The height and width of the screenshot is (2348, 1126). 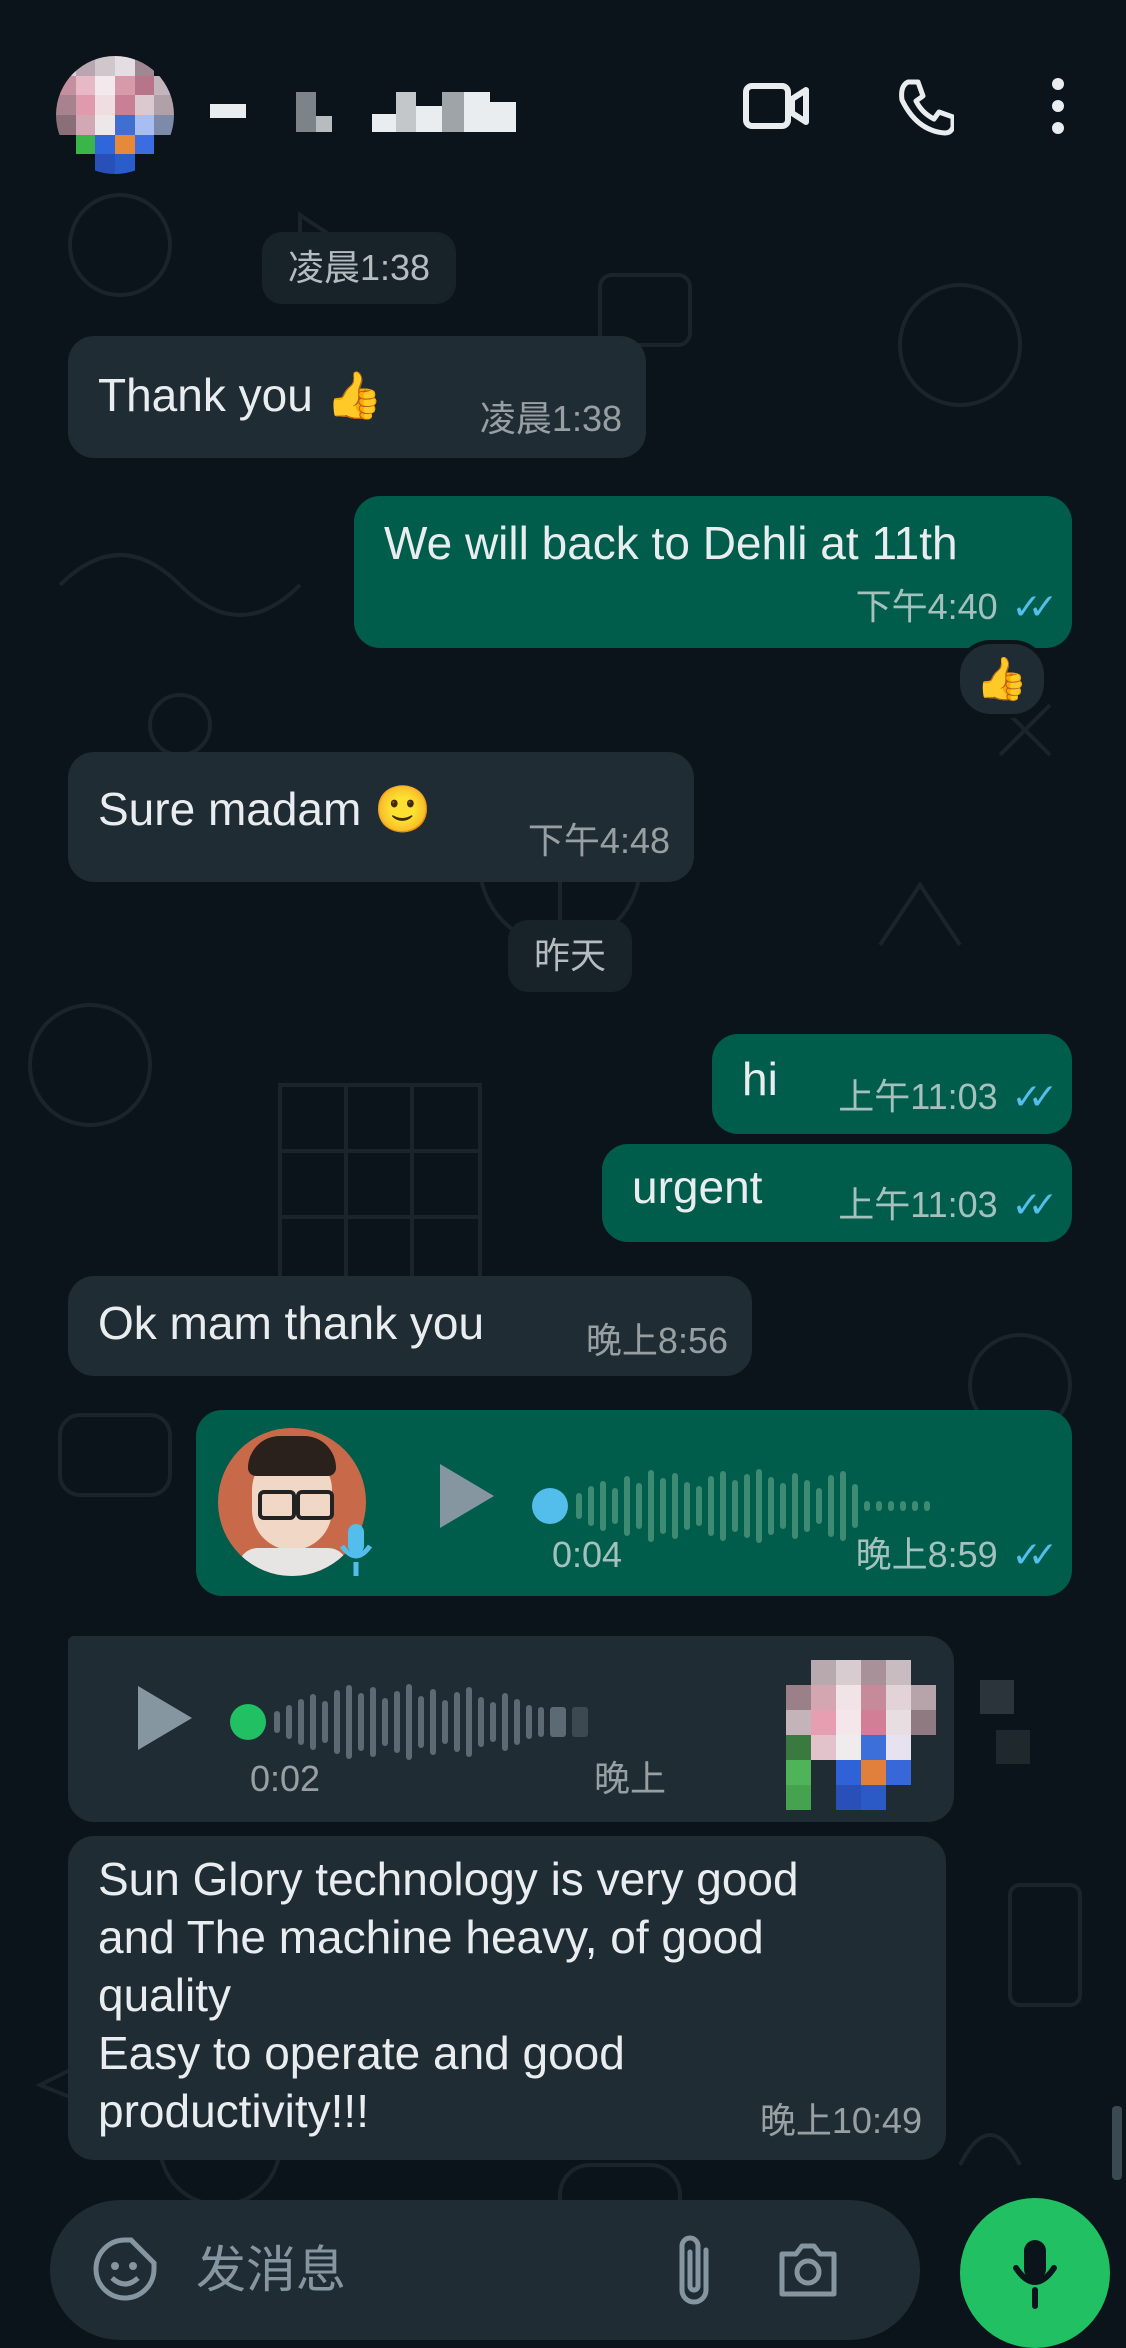 What do you see at coordinates (926, 606) in the screenshot?
I see `message-time: 下午4:40` at bounding box center [926, 606].